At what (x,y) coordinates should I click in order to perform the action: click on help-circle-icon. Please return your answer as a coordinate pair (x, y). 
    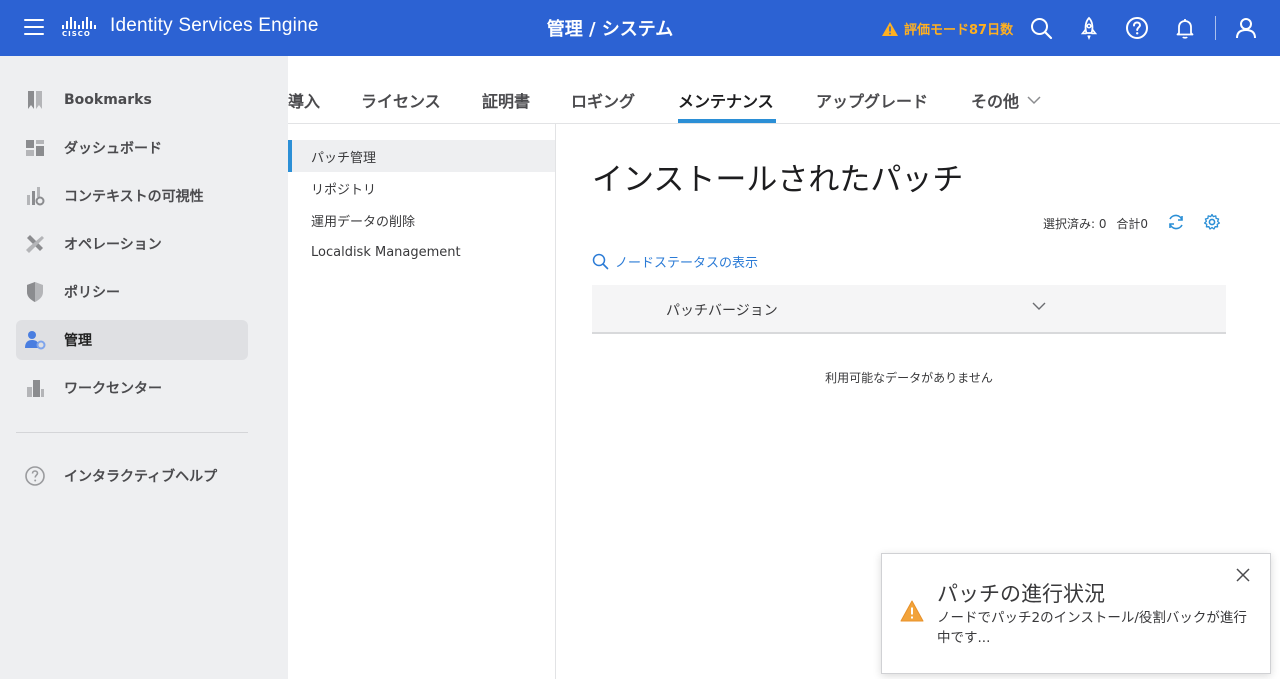
    Looking at the image, I should click on (35, 476).